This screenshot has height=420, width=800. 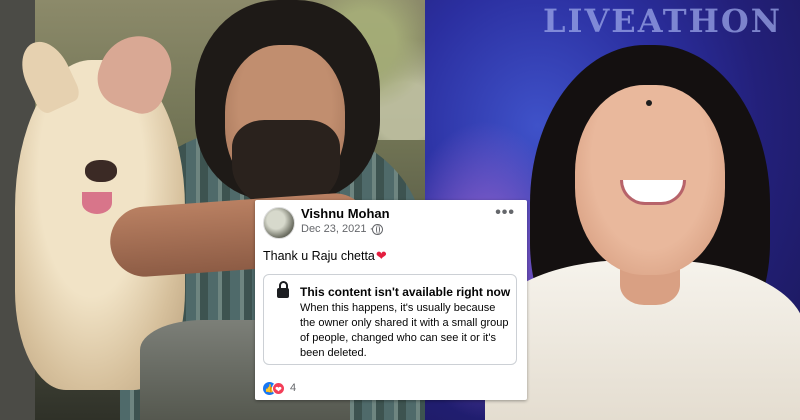 What do you see at coordinates (345, 213) in the screenshot?
I see `post-author-name: Vishnu Mohan` at bounding box center [345, 213].